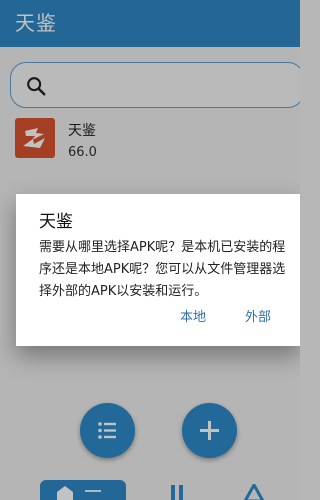  Describe the element at coordinates (56, 222) in the screenshot. I see `dialog-title: 天鉴` at that location.